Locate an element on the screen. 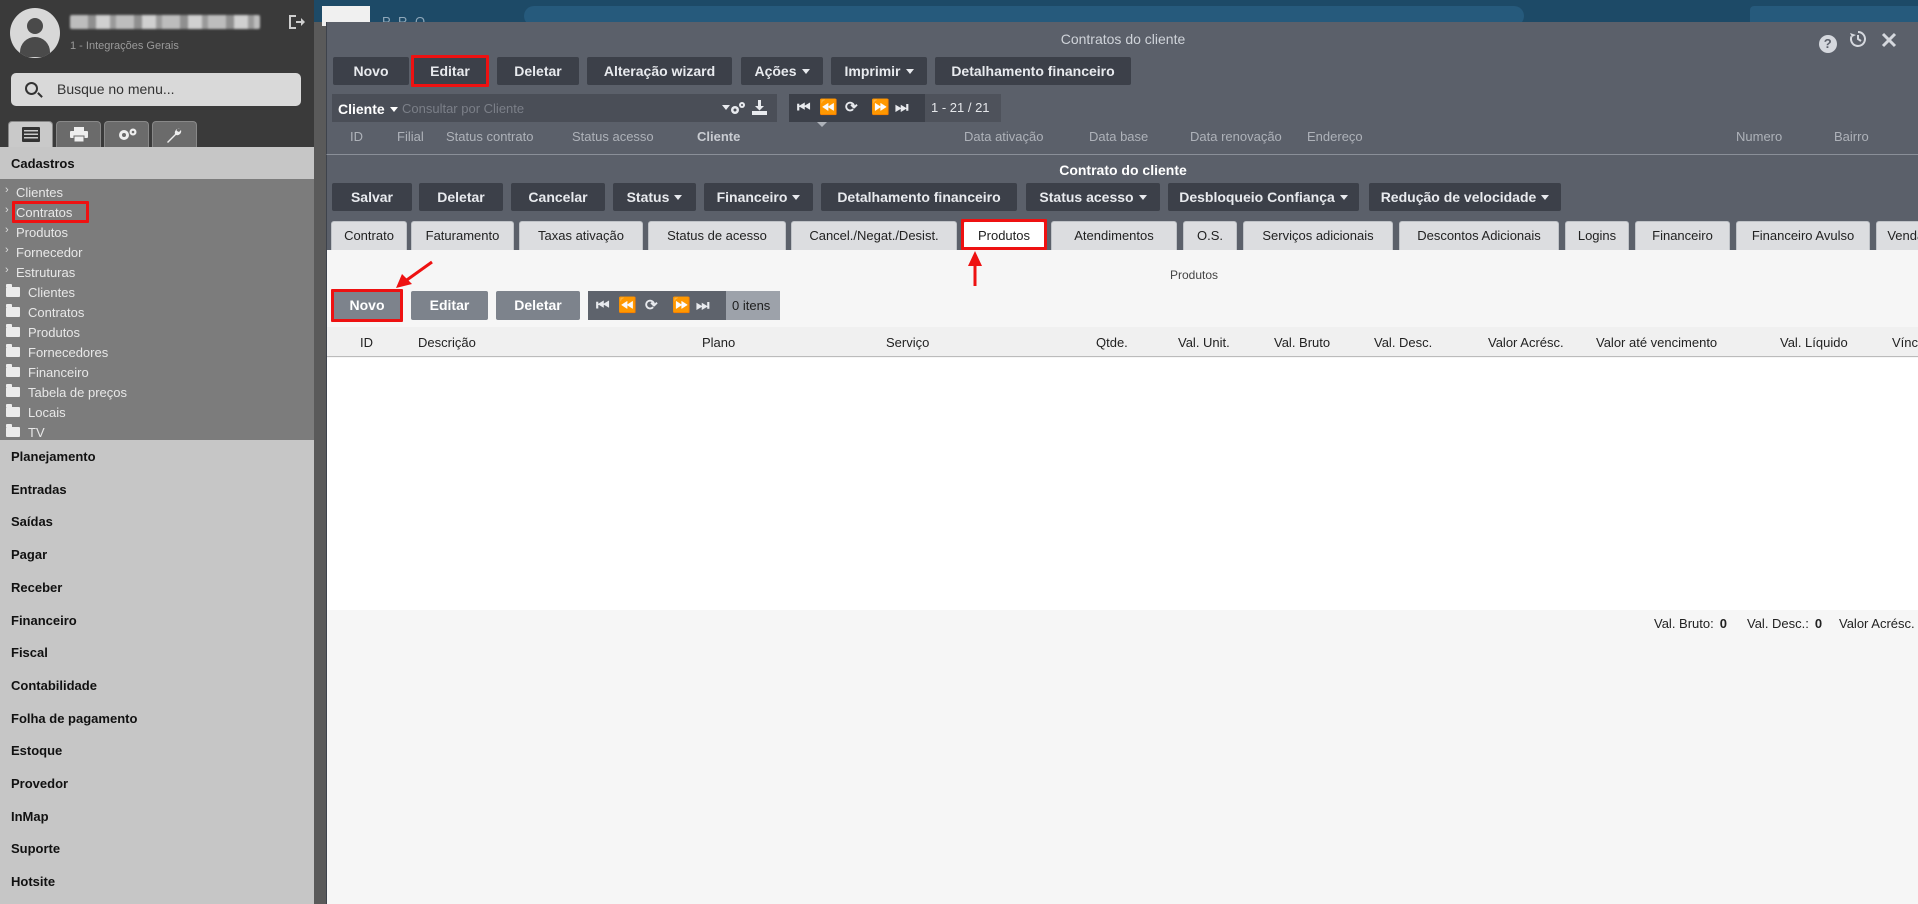  grid-column-header: Valor Acrésc. is located at coordinates (1526, 342).